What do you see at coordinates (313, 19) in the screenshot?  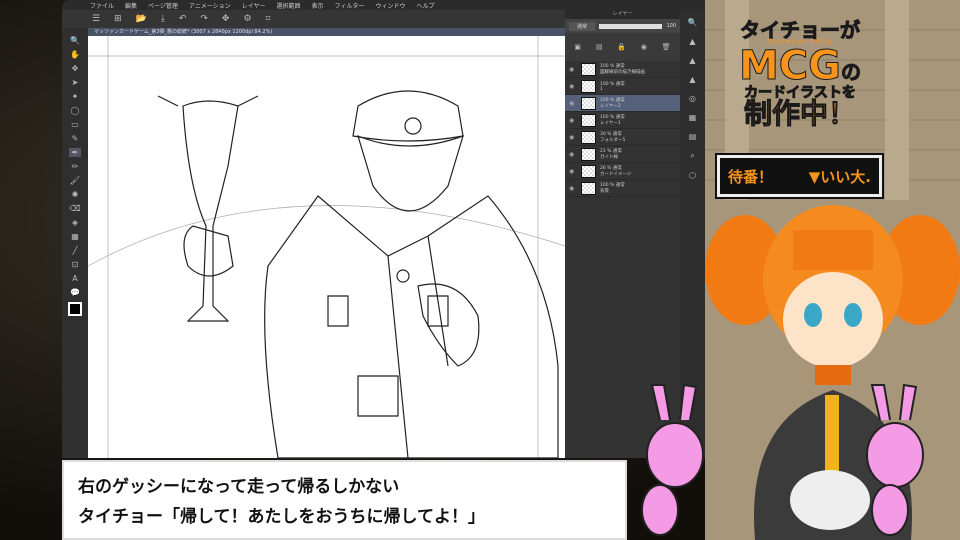 I see `command-bar: ☰ ⊞ 📂 ⤓ ↶ ↷ ✥ ⚙ ⌗` at bounding box center [313, 19].